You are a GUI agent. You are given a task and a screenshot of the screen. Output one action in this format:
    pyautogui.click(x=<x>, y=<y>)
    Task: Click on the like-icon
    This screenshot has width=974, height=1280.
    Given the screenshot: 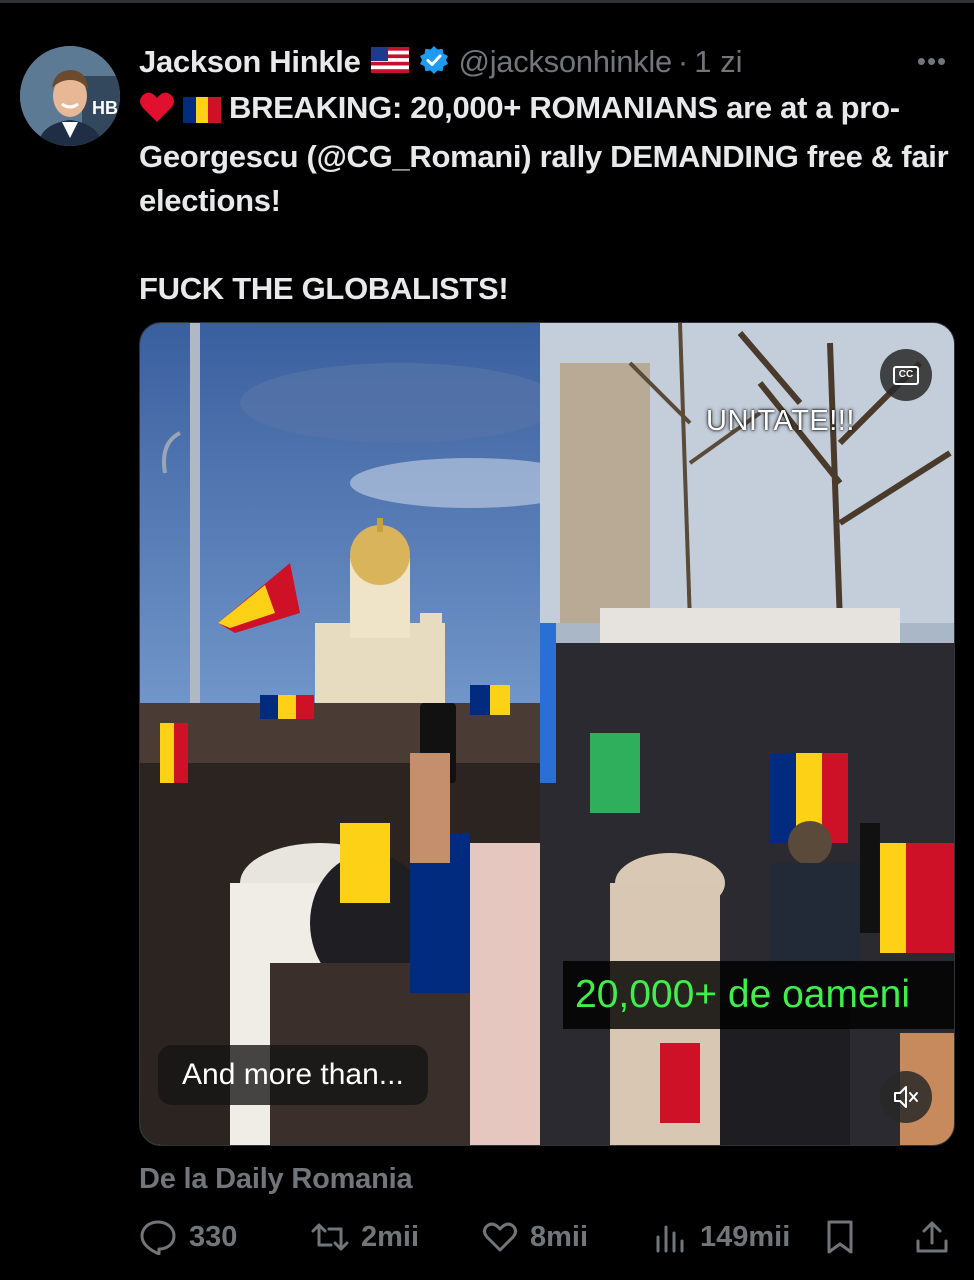 What is the action you would take?
    pyautogui.click(x=500, y=1237)
    